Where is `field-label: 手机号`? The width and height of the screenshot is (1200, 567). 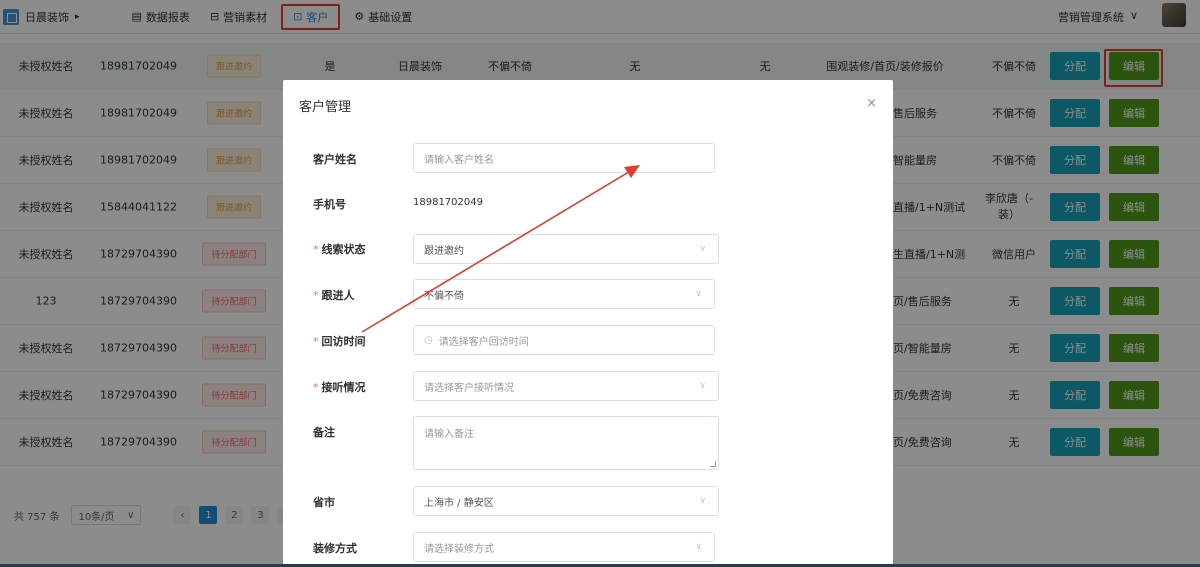
field-label: 手机号 is located at coordinates (329, 204).